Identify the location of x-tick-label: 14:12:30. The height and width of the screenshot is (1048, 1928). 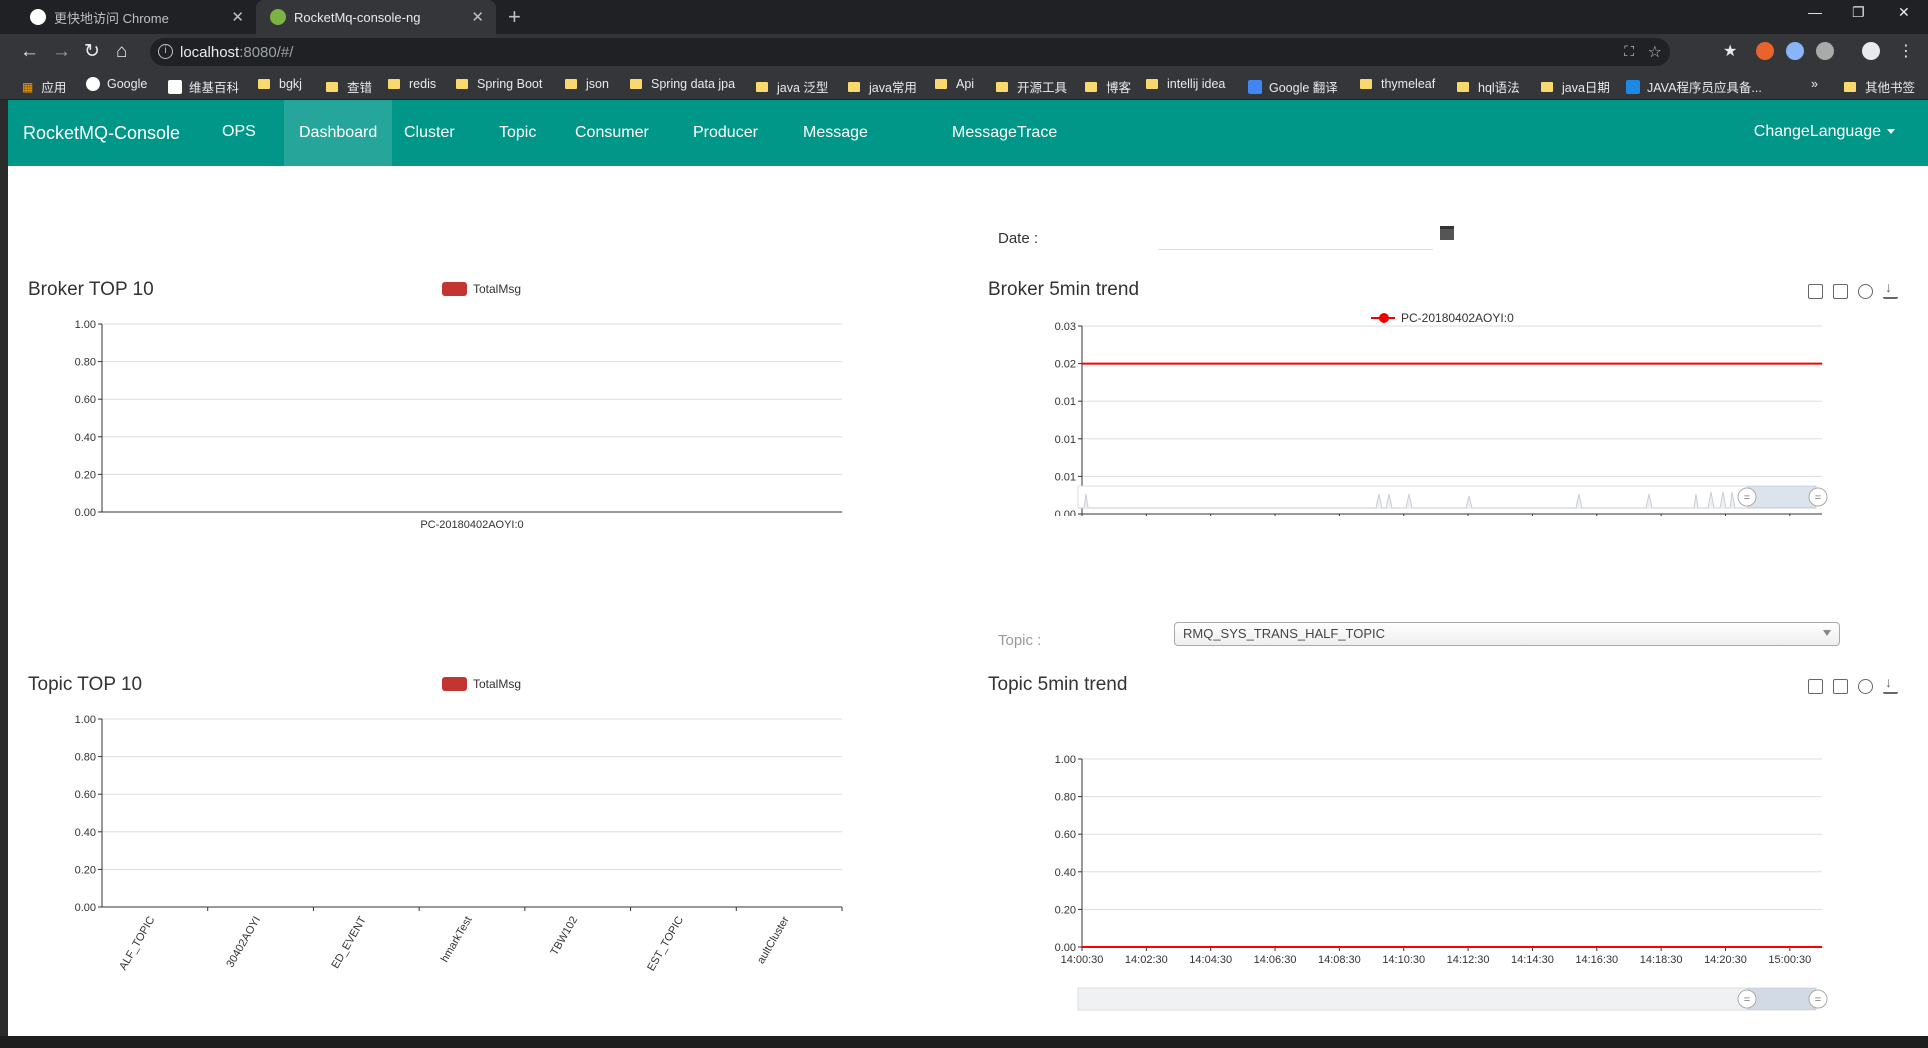
(1468, 960).